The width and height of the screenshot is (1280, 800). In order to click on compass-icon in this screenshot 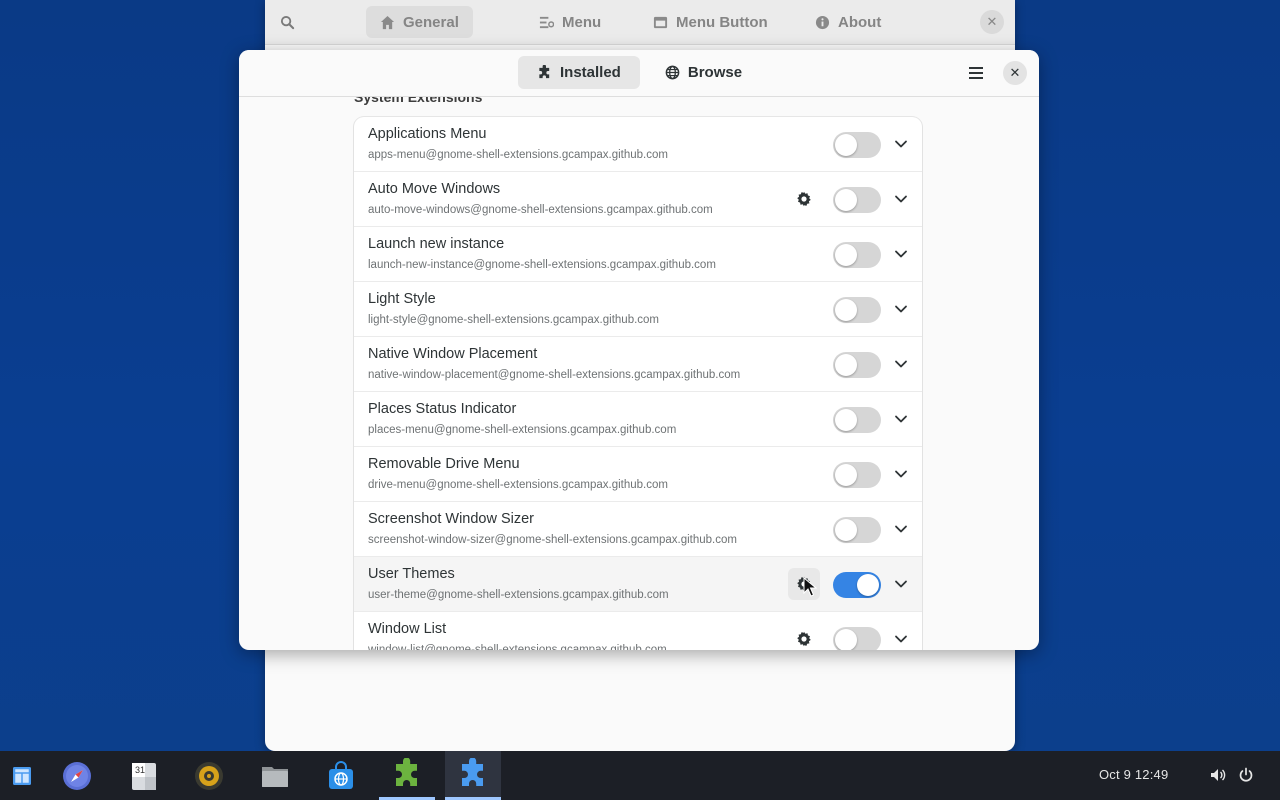, I will do `click(77, 775)`.